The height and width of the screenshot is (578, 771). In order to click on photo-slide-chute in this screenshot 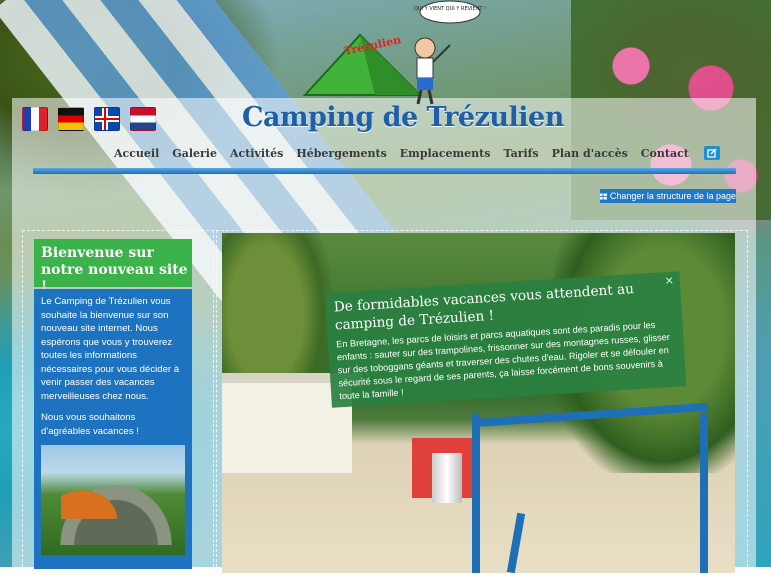, I will do `click(447, 478)`.